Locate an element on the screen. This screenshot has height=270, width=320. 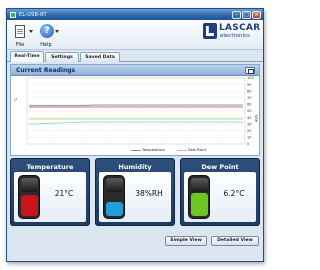
temperature-gauge is located at coordinates (29, 197).